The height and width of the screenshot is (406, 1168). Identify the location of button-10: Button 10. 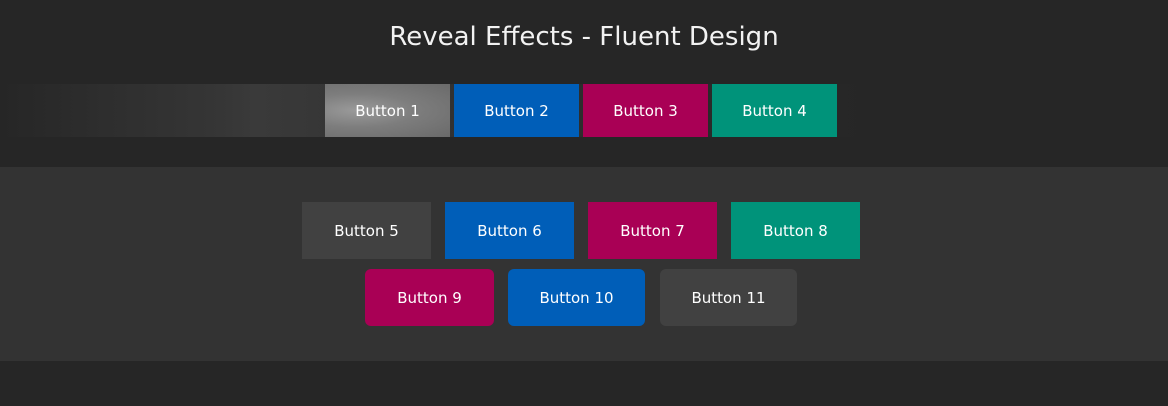
(576, 297).